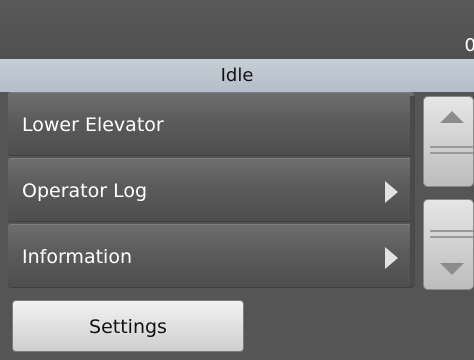 The height and width of the screenshot is (360, 474). Describe the element at coordinates (469, 45) in the screenshot. I see `page-counter: 0` at that location.